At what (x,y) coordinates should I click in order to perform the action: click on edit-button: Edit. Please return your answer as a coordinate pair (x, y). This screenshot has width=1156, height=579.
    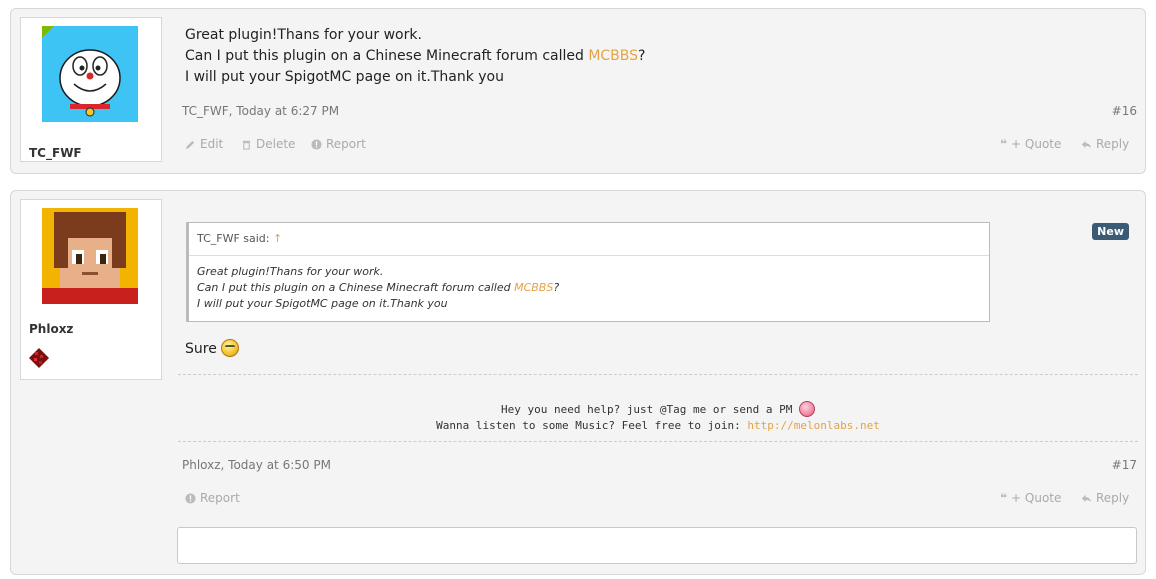
    Looking at the image, I should click on (204, 144).